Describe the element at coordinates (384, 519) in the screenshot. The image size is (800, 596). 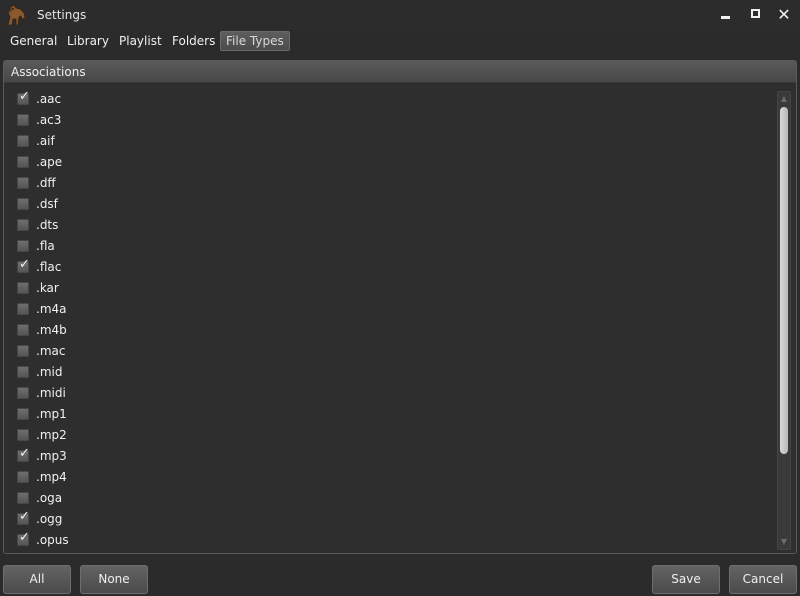
I see `list-item: ✓ .ogg` at that location.